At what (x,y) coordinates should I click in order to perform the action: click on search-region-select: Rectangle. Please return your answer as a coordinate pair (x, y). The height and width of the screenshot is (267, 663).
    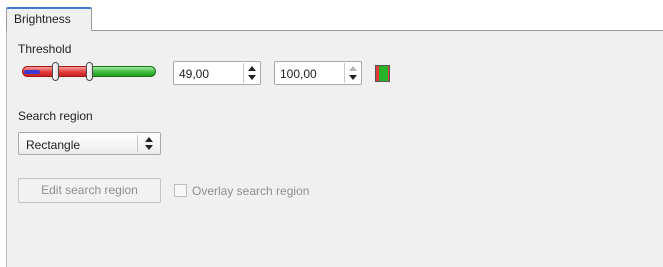
    Looking at the image, I should click on (89, 143).